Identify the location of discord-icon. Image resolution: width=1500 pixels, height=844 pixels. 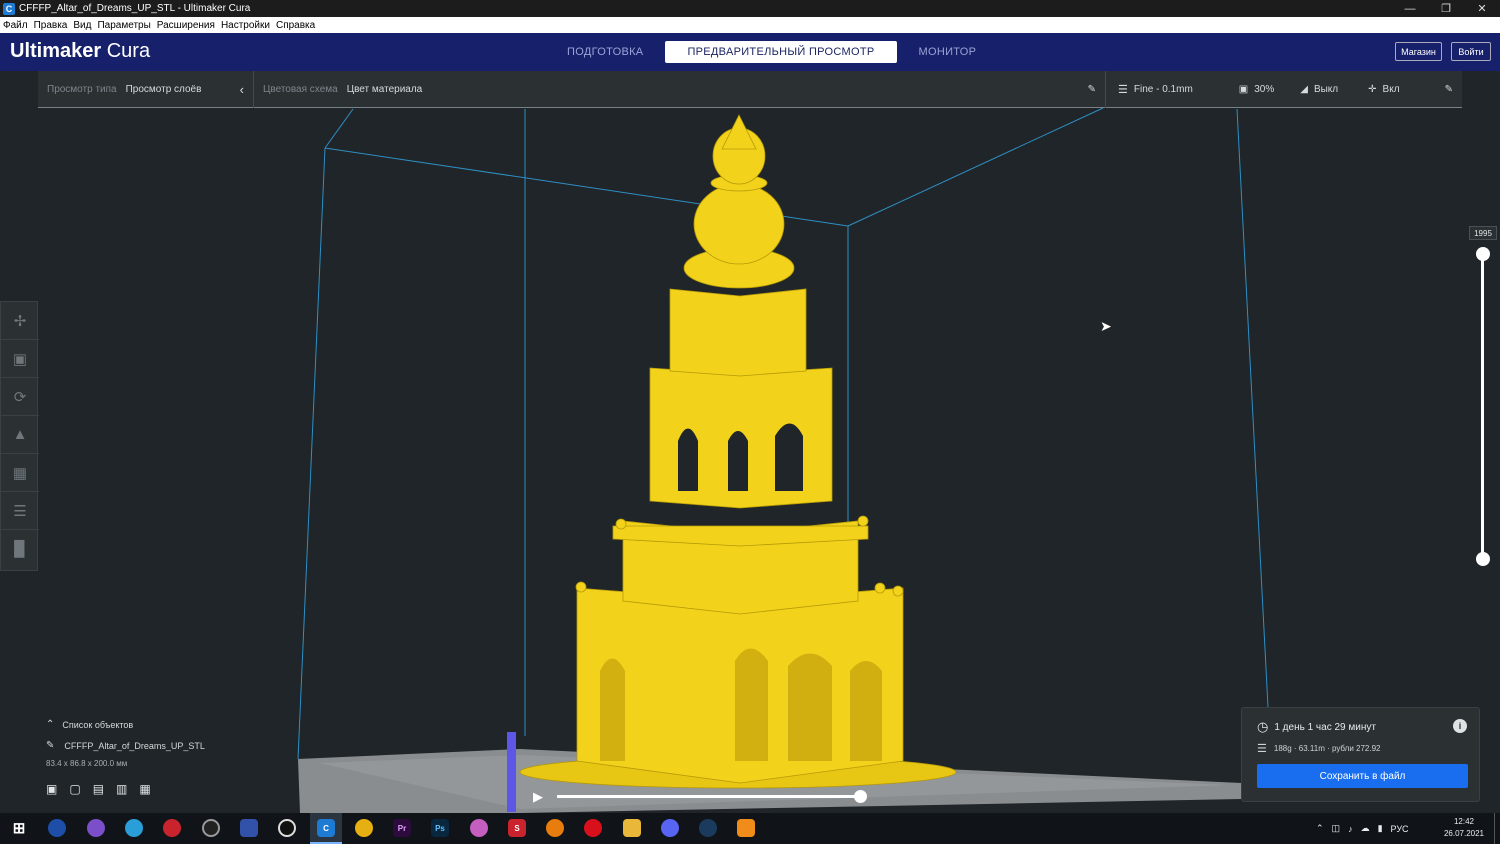
(670, 828).